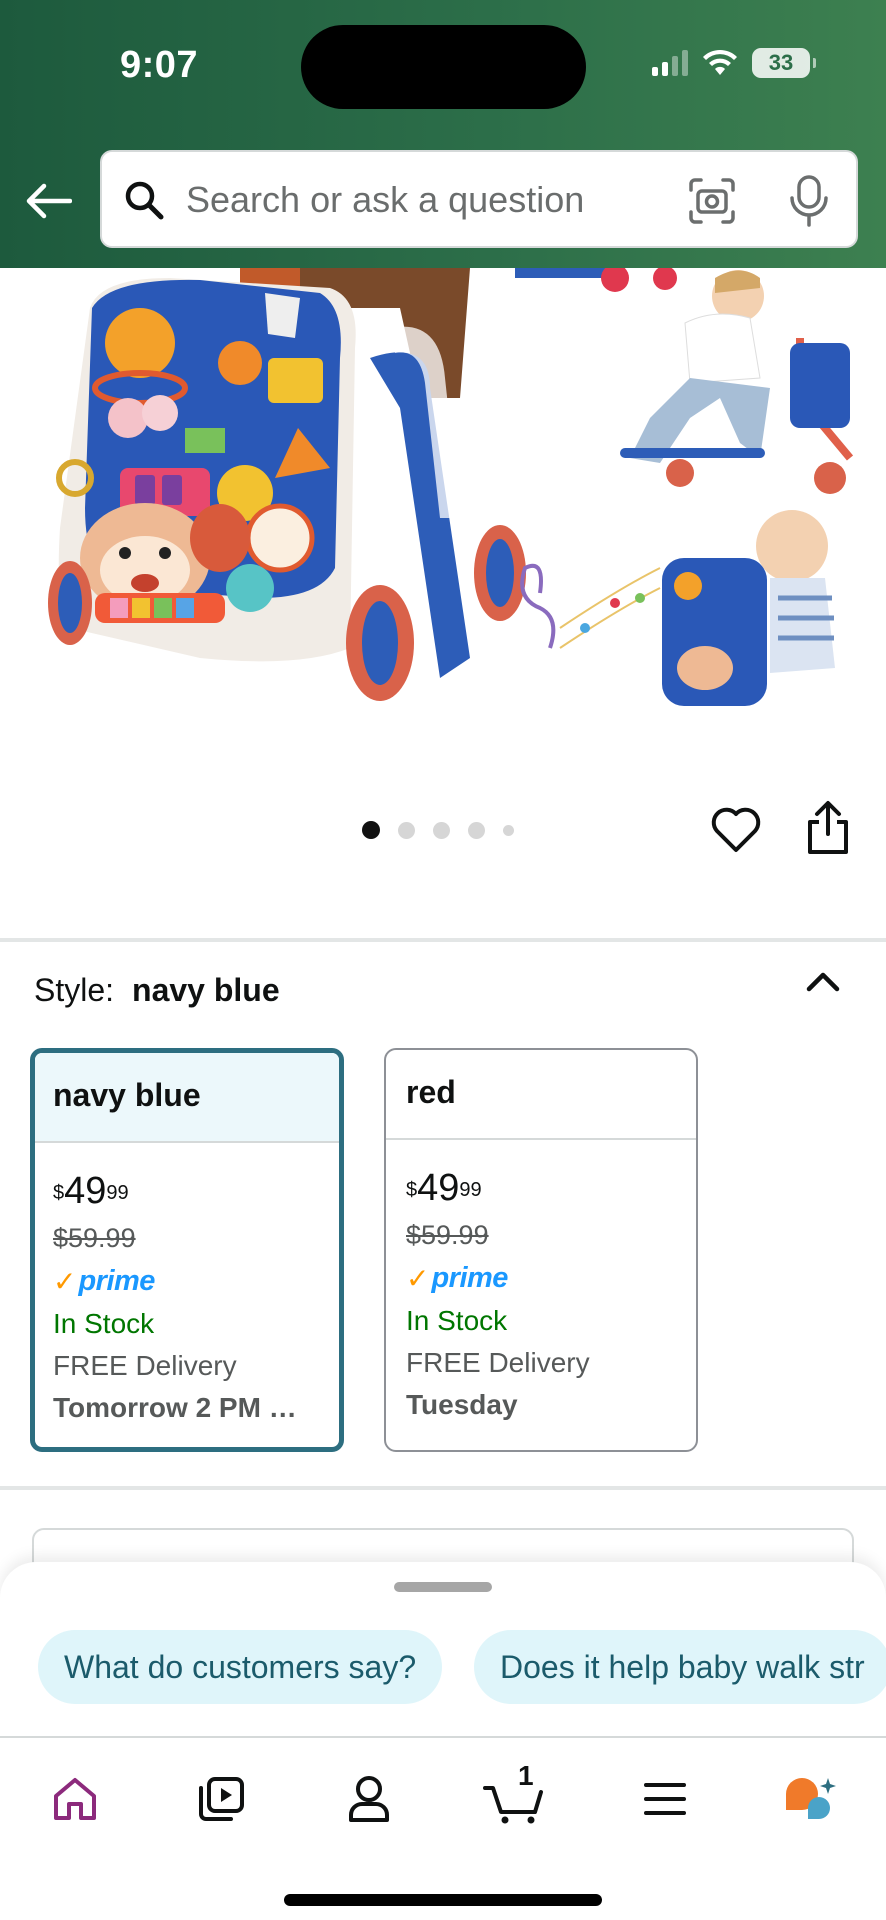 This screenshot has width=886, height=1920. I want to click on tab-video, so click(221, 1799).